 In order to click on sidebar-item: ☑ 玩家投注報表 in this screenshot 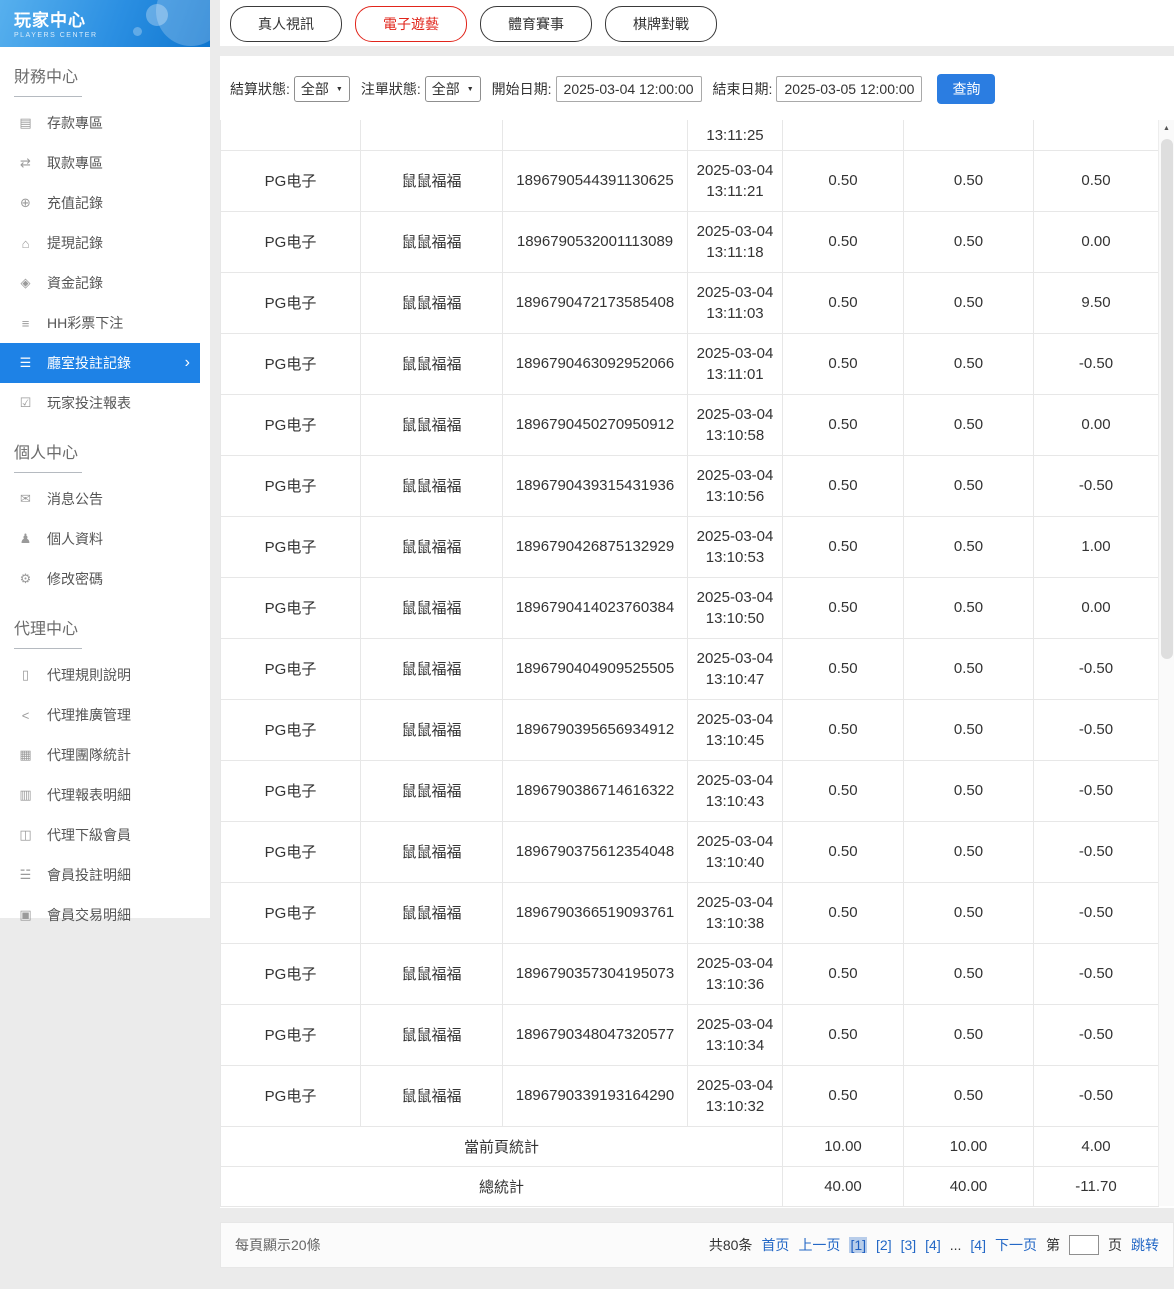, I will do `click(100, 403)`.